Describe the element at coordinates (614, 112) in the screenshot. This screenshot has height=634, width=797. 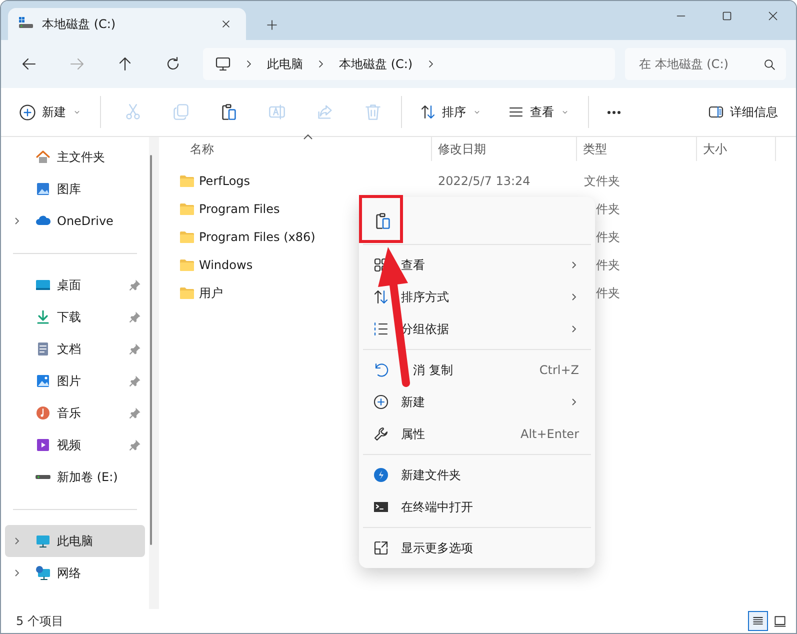
I see `more-icon` at that location.